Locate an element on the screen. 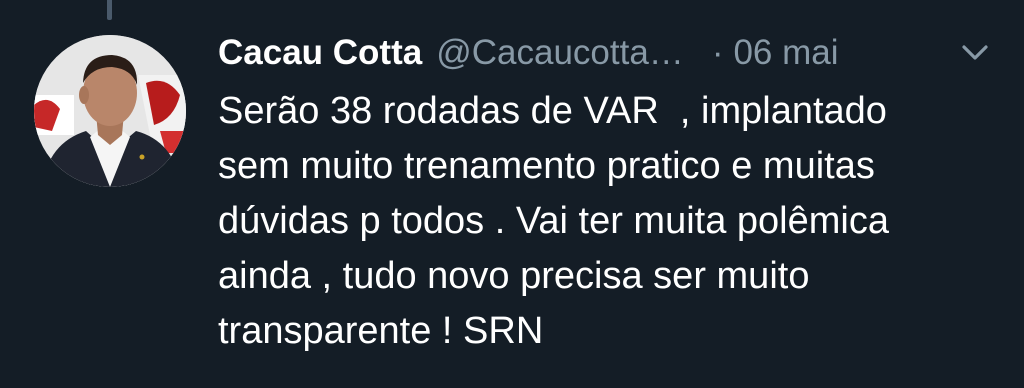 The width and height of the screenshot is (1024, 388). thread-connector-line is located at coordinates (109, 10).